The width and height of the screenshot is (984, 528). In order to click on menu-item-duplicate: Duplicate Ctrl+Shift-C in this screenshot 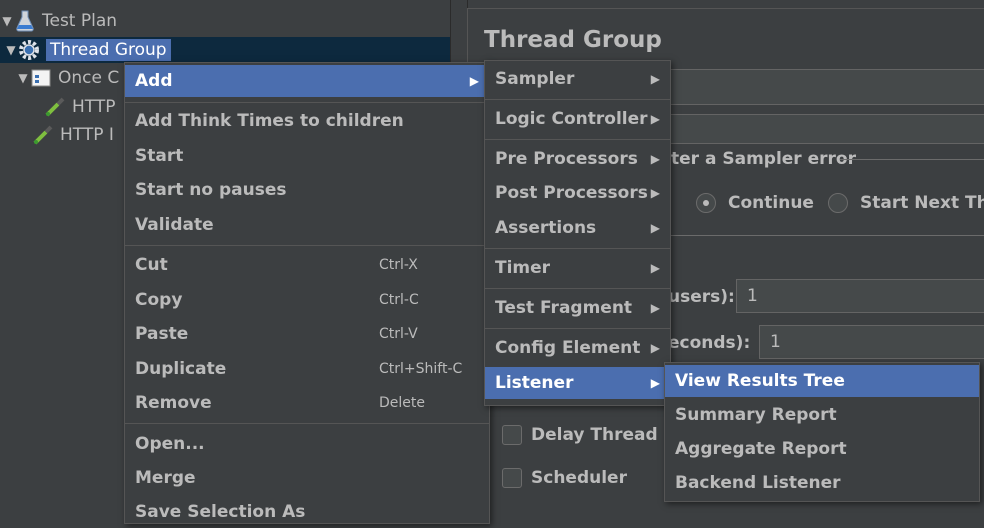, I will do `click(307, 369)`.